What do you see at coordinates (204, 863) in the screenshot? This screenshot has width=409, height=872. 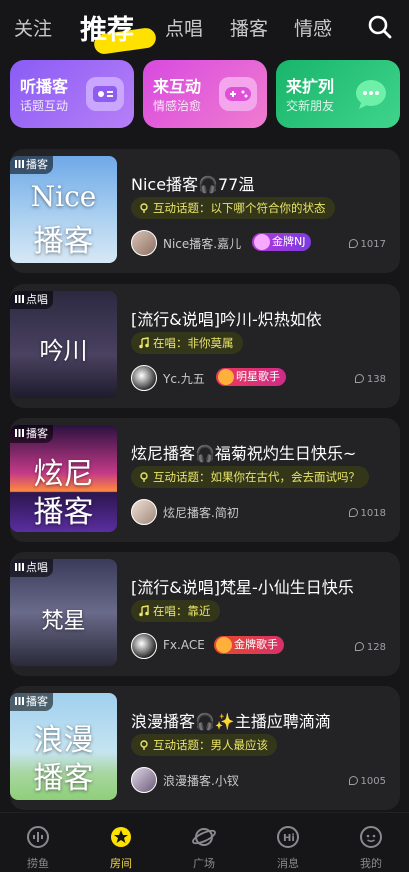 I see `nav-label: 广场` at bounding box center [204, 863].